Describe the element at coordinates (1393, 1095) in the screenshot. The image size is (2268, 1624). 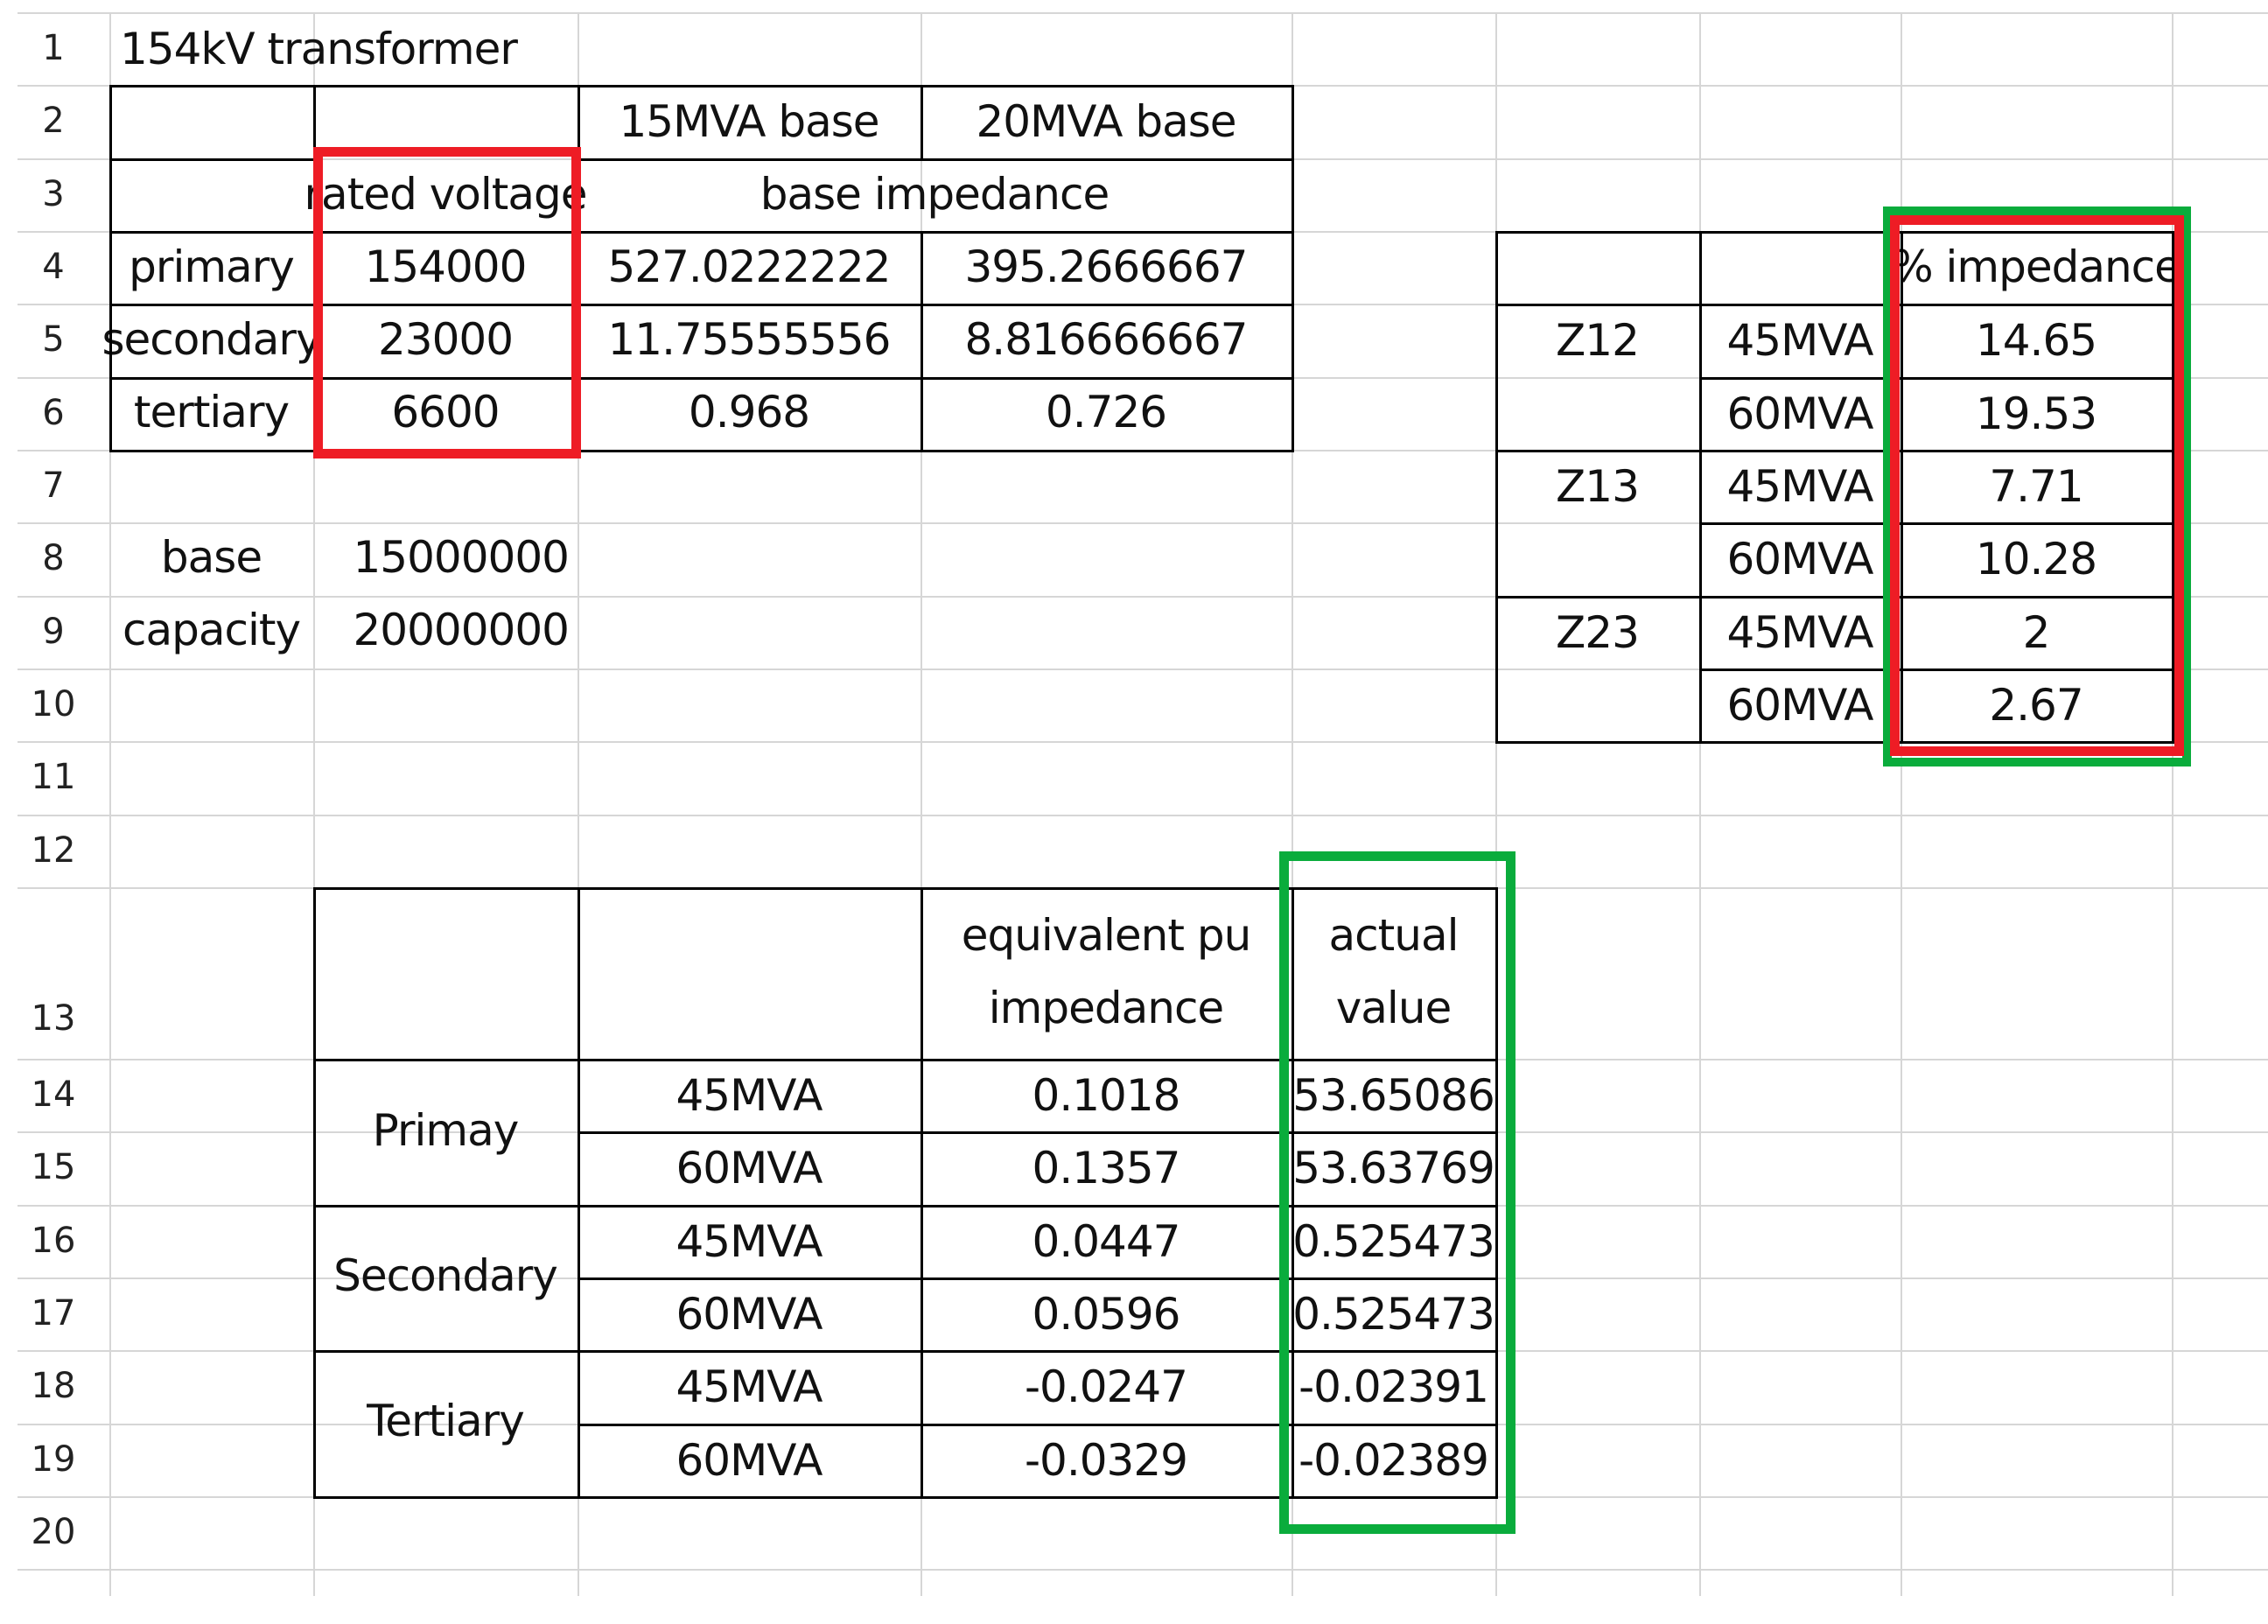
I see `bottom-actual-value: 53.65086` at that location.